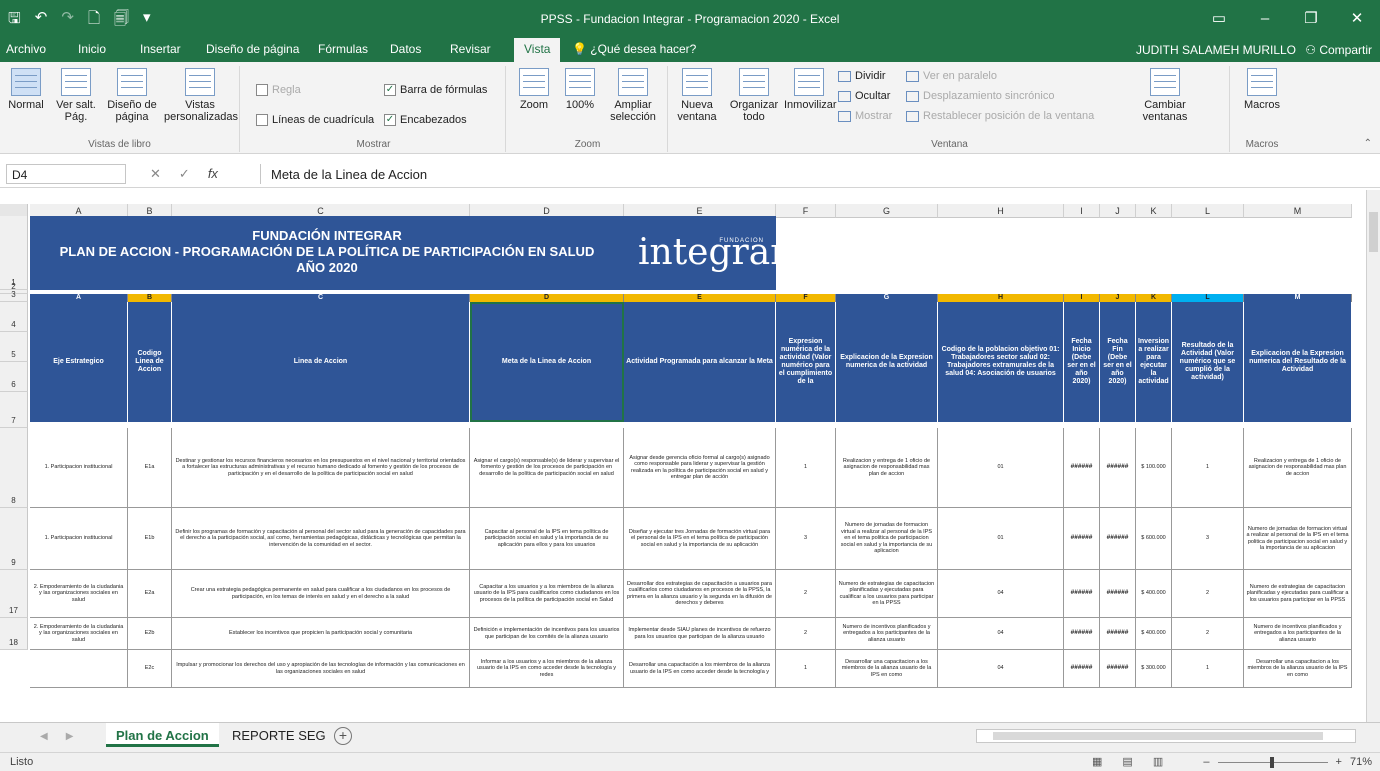 This screenshot has width=1380, height=771. What do you see at coordinates (1165, 95) in the screenshot?
I see `switch-windows-button: Cambiar ventanas` at bounding box center [1165, 95].